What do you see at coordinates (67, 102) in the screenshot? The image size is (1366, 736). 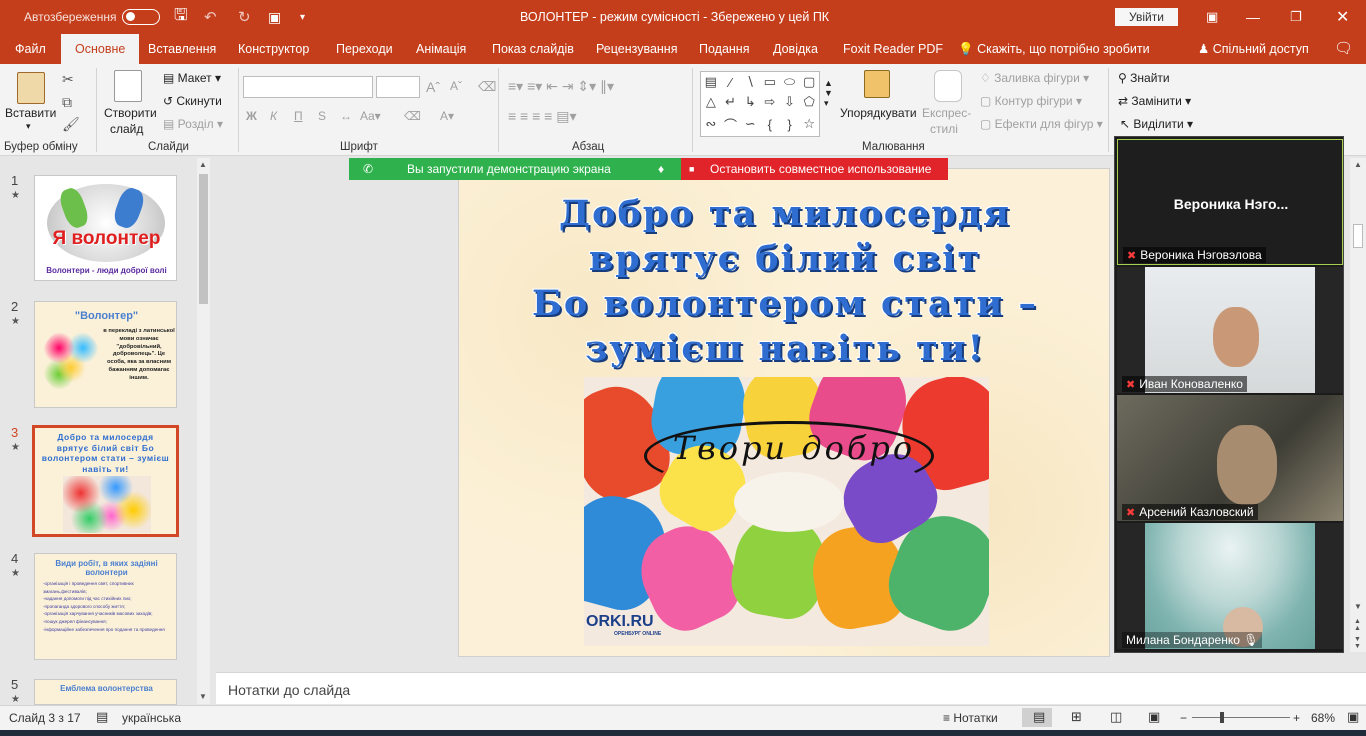 I see `copy-icon: ⧉` at bounding box center [67, 102].